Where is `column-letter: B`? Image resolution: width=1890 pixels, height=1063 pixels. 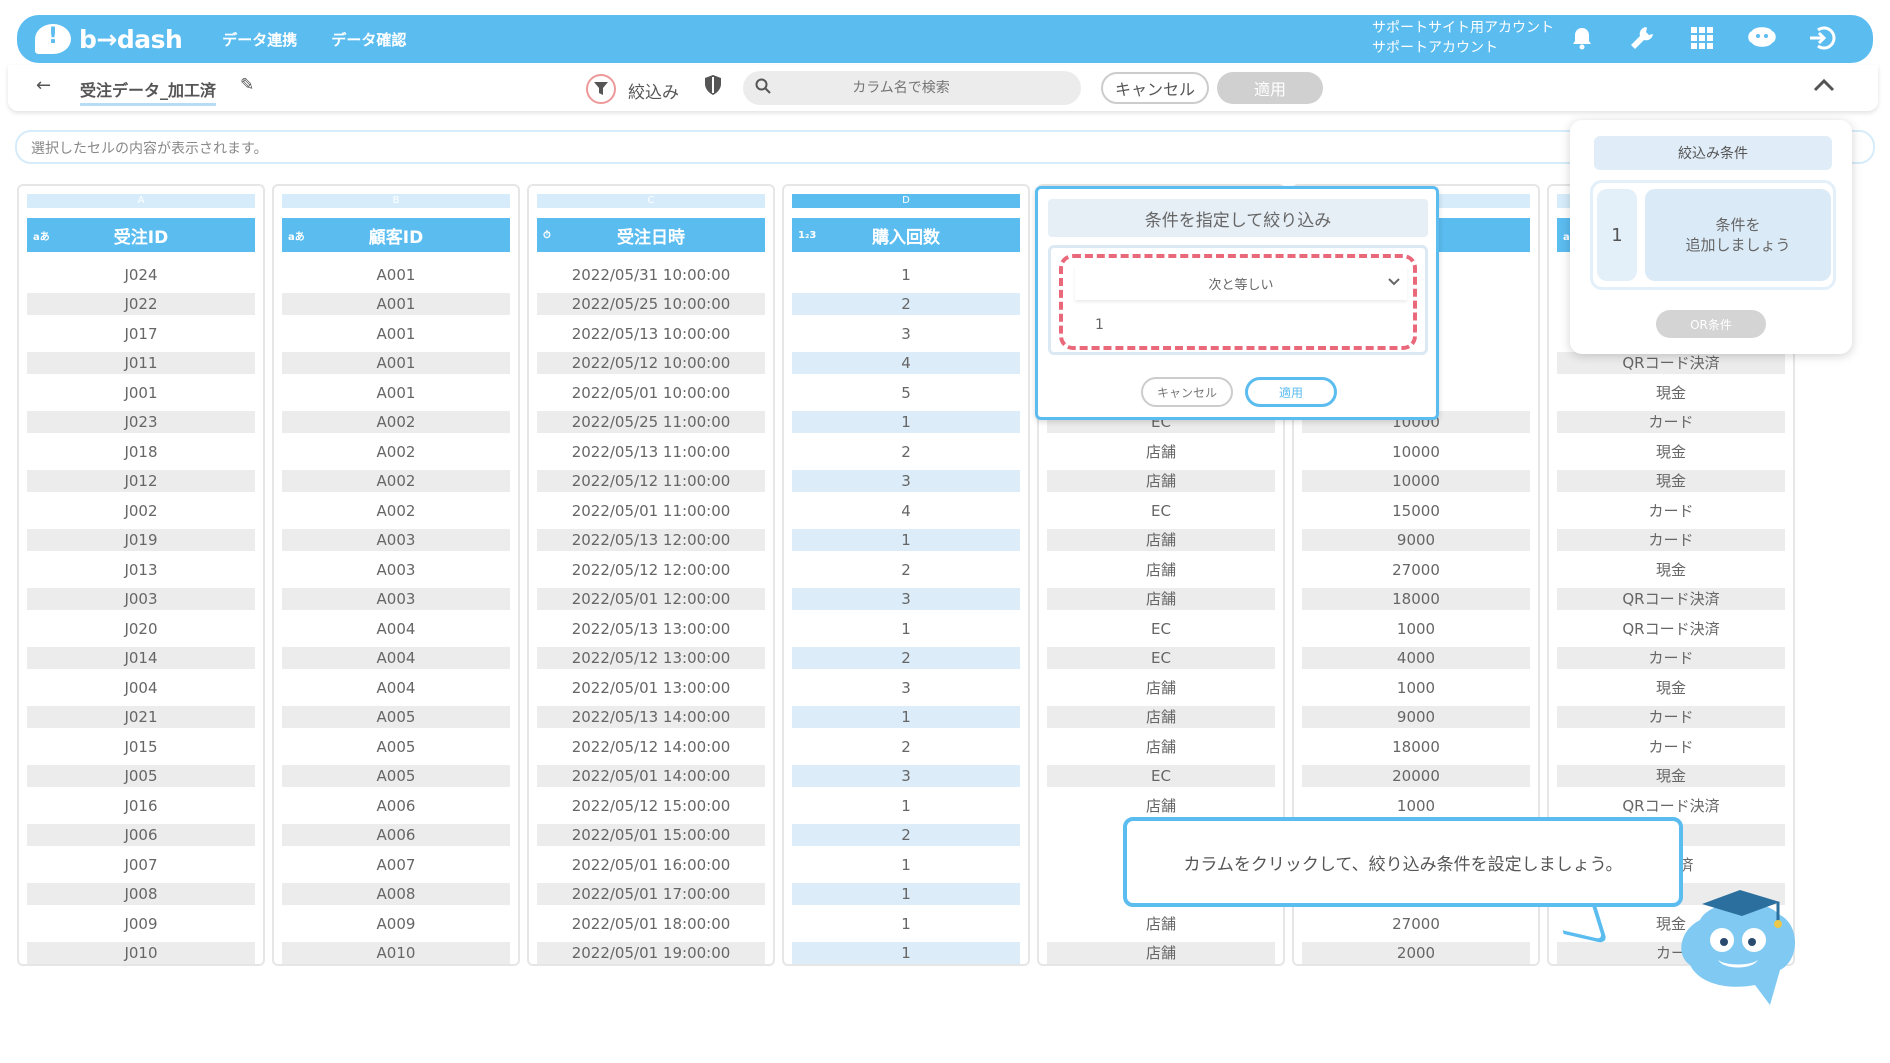
column-letter: B is located at coordinates (396, 201).